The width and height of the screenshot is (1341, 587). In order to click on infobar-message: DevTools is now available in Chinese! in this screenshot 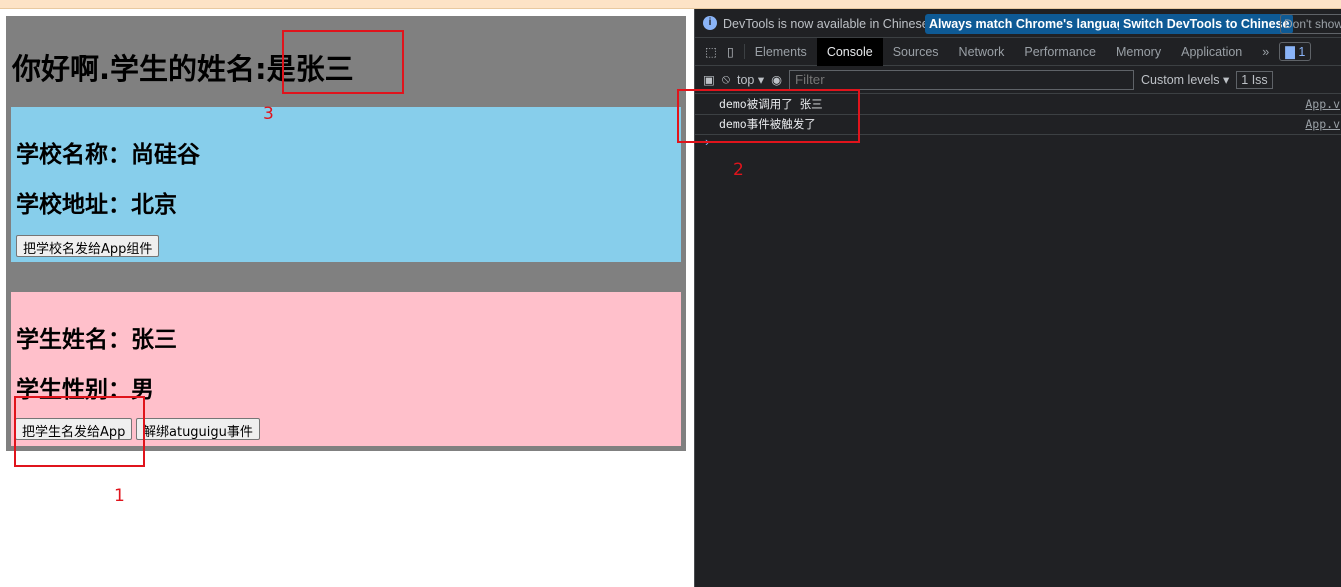, I will do `click(828, 24)`.